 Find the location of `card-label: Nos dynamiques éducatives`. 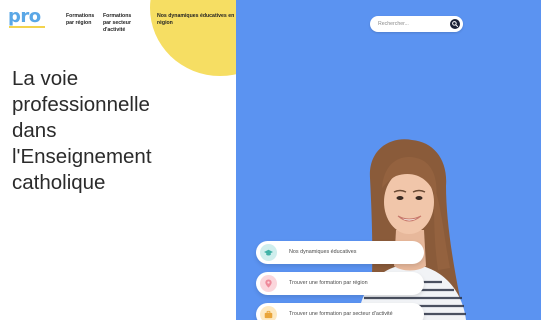

card-label: Nos dynamiques éducatives is located at coordinates (323, 252).